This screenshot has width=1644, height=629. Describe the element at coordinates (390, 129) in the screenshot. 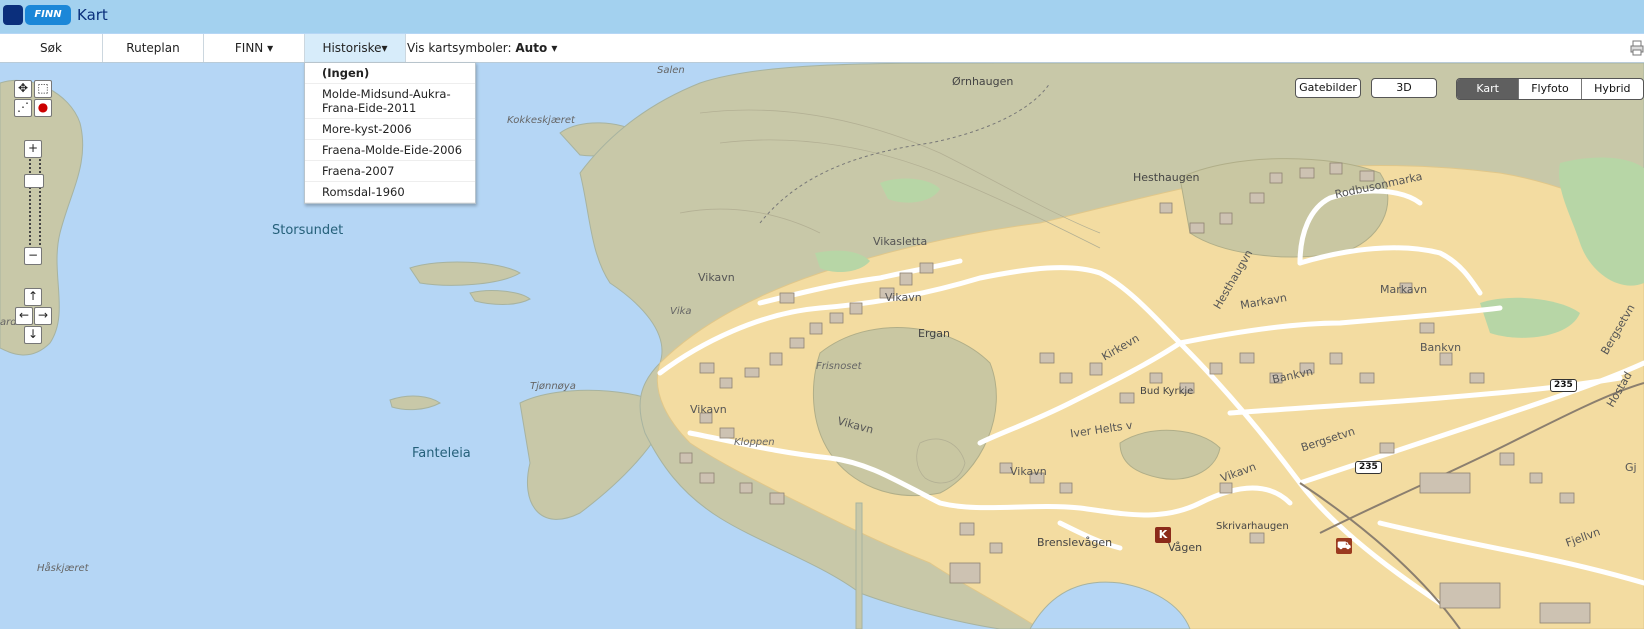

I see `menu-item-more-kyst-2006: More-kyst-2006` at that location.